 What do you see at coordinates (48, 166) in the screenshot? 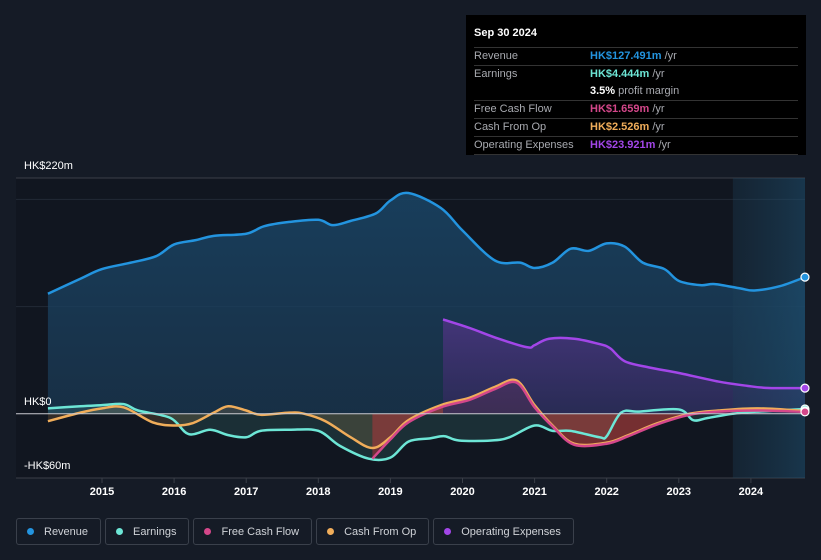
I see `y-tick-label-top: HK$220m` at bounding box center [48, 166].